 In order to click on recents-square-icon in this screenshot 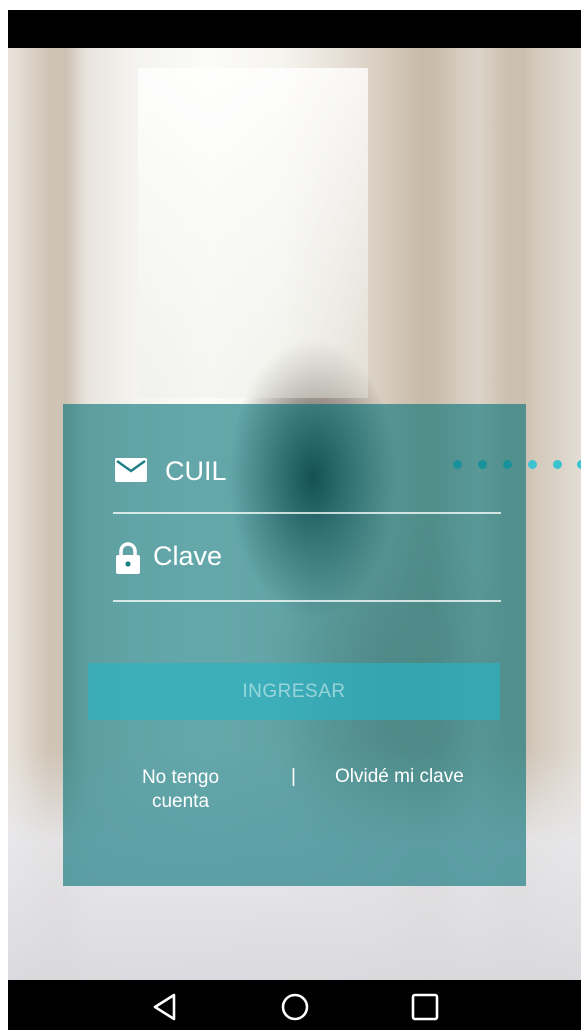, I will do `click(425, 1007)`.